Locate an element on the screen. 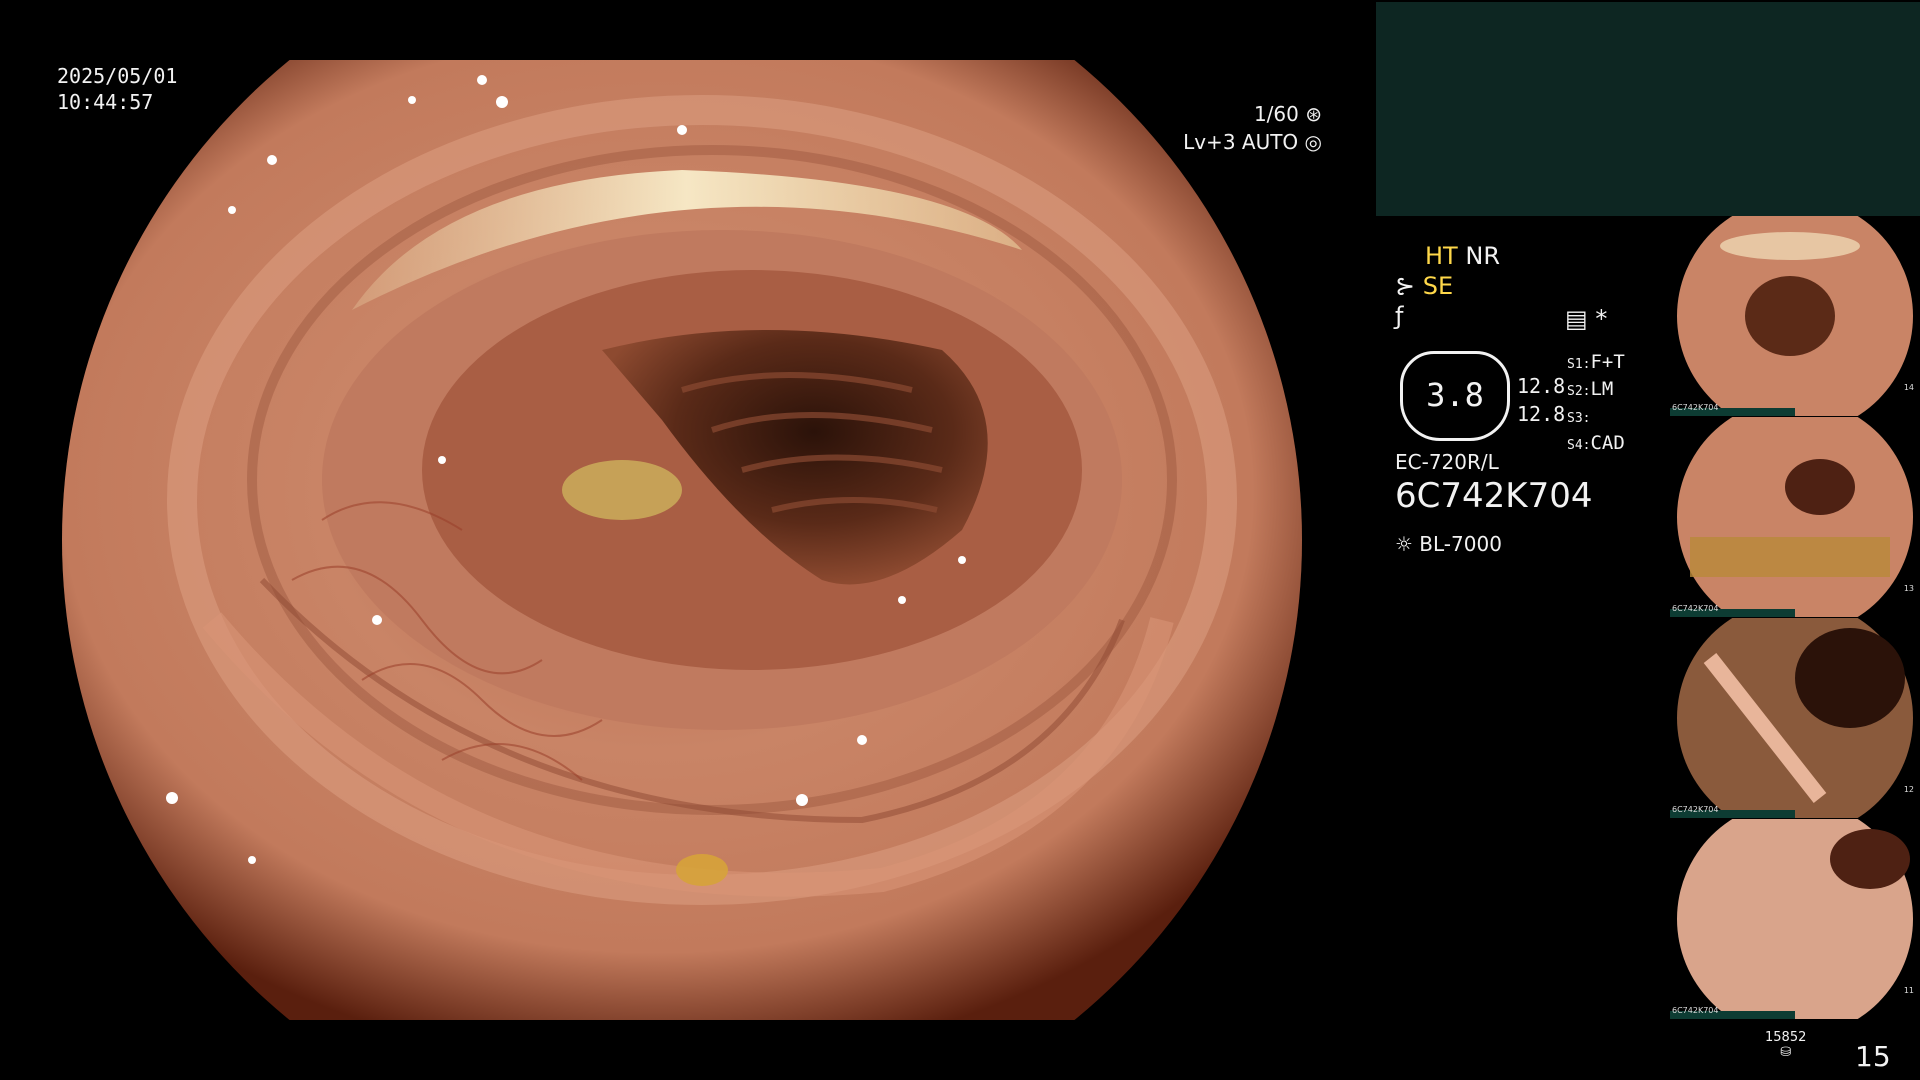  shutter-info: 1/60 ⊛ Lv+3 AUTO ◎ is located at coordinates (1252, 128).